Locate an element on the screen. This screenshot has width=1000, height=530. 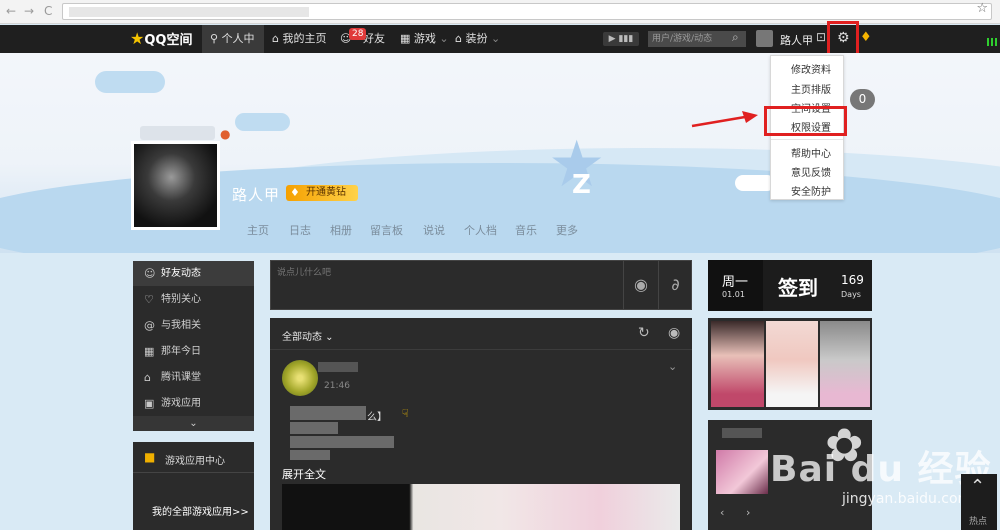
forward-icon: → is located at coordinates (29, 11).